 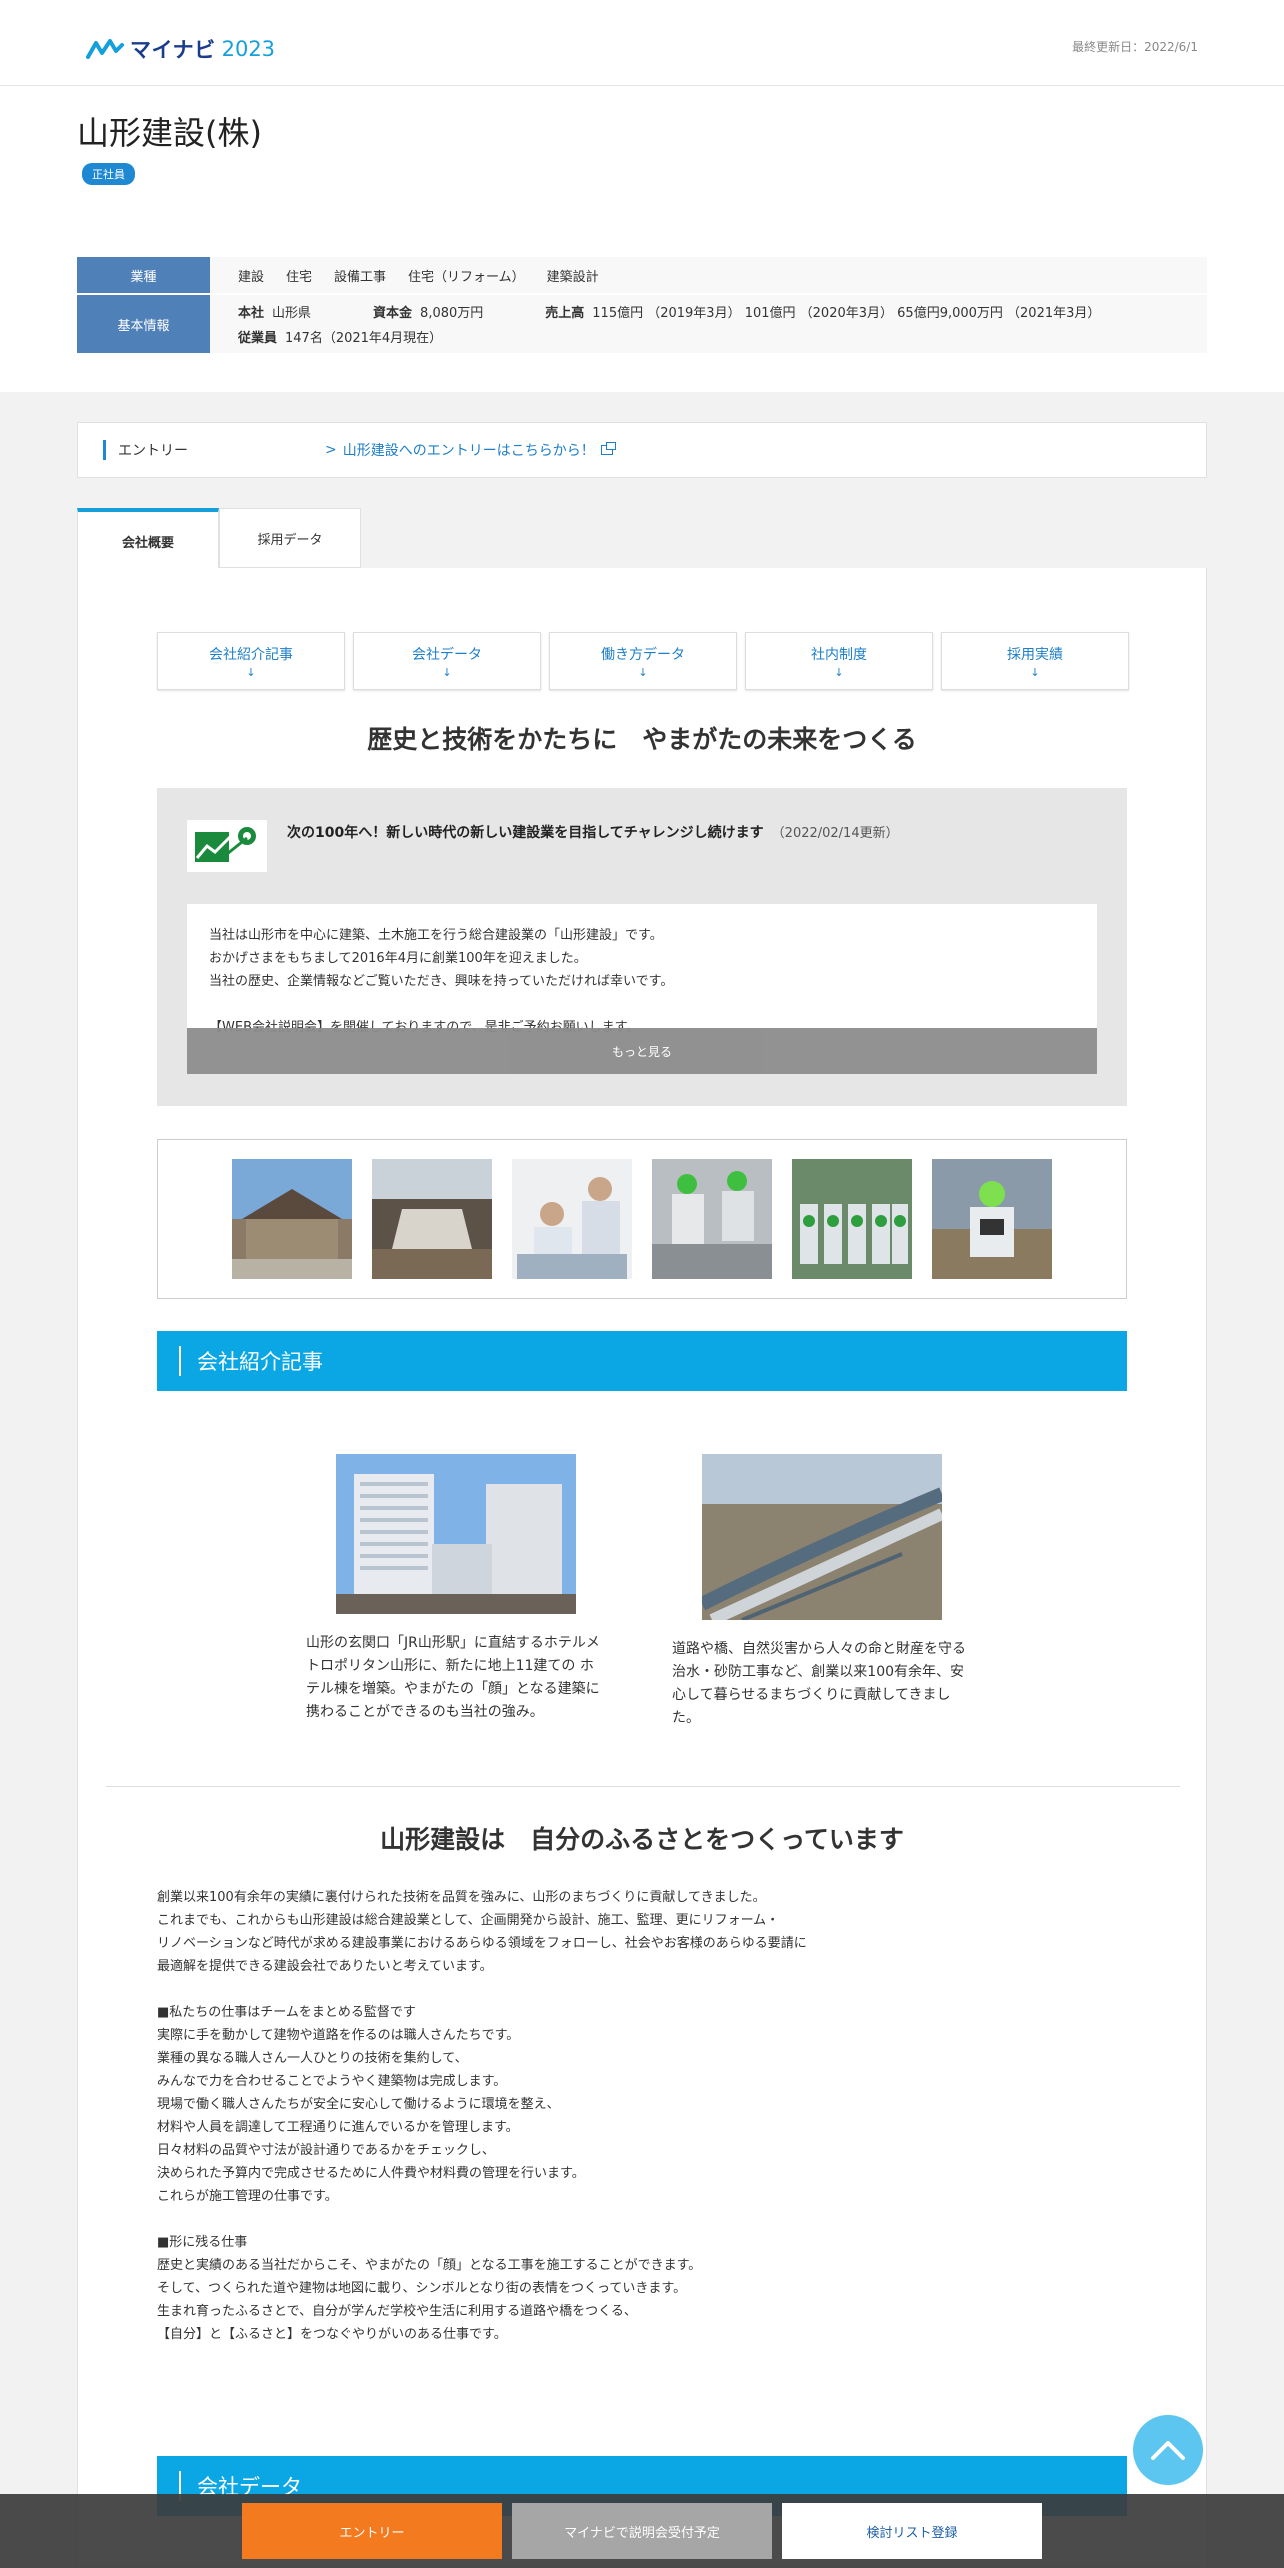 What do you see at coordinates (248, 49) in the screenshot?
I see `logo-year: 2023` at bounding box center [248, 49].